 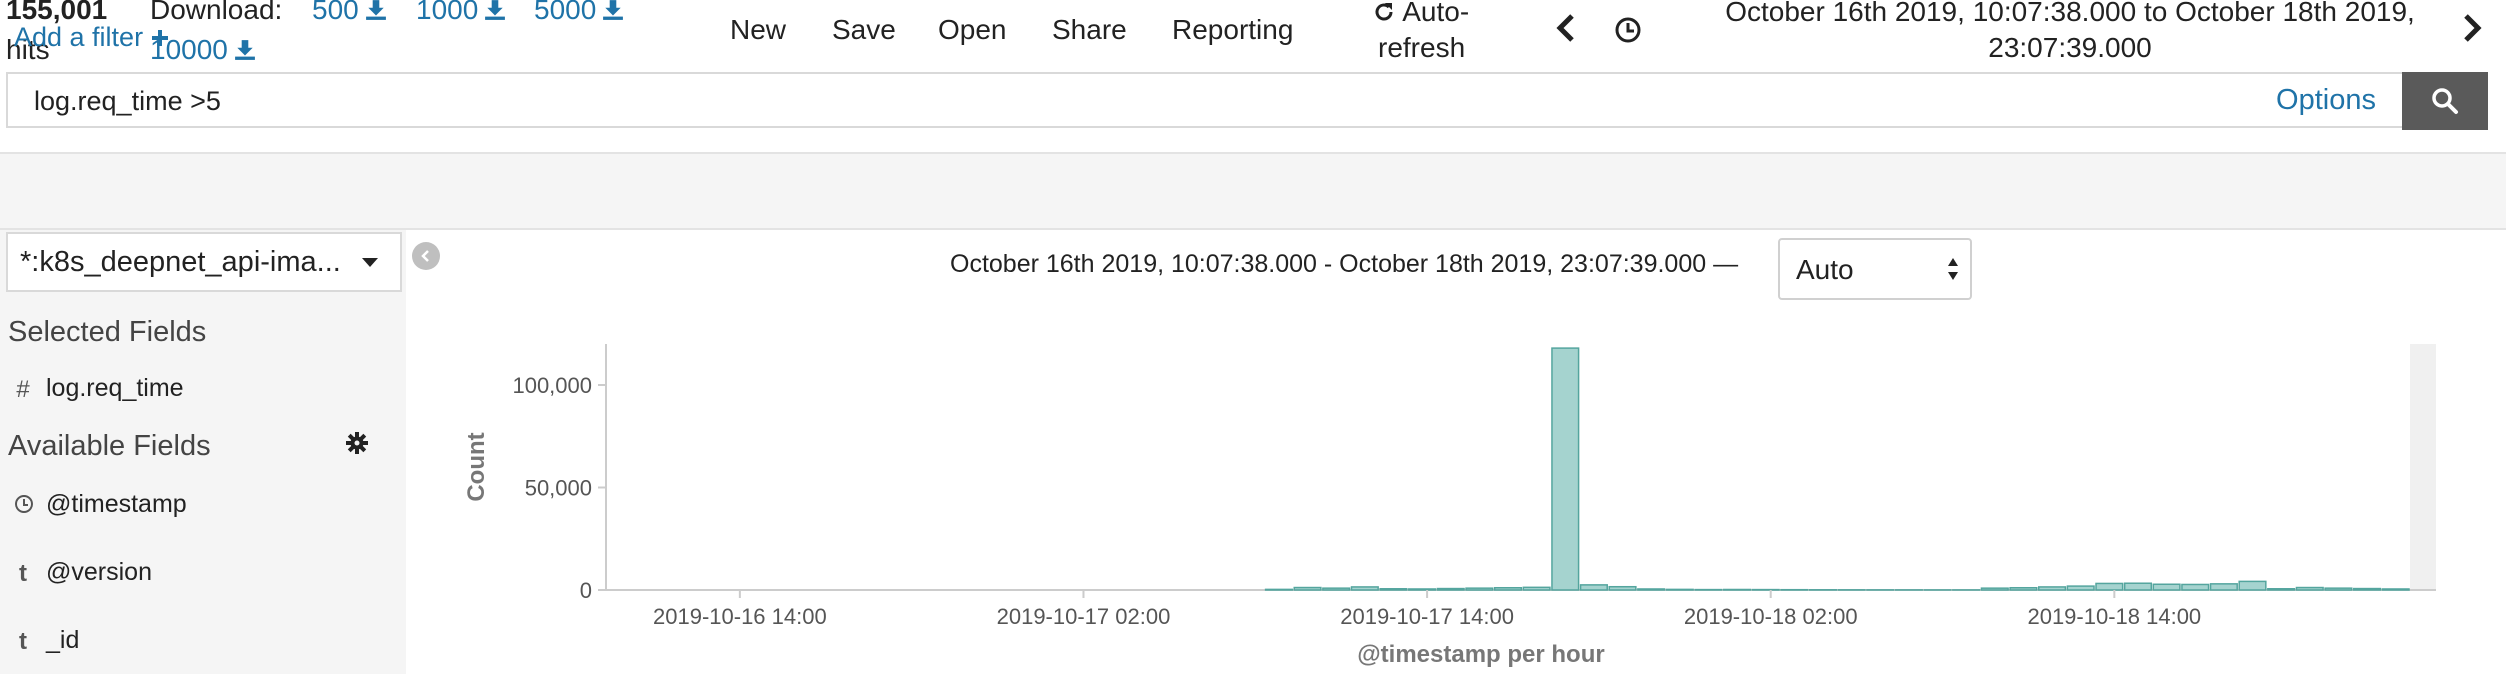 What do you see at coordinates (63, 640) in the screenshot?
I see `field-name: _id` at bounding box center [63, 640].